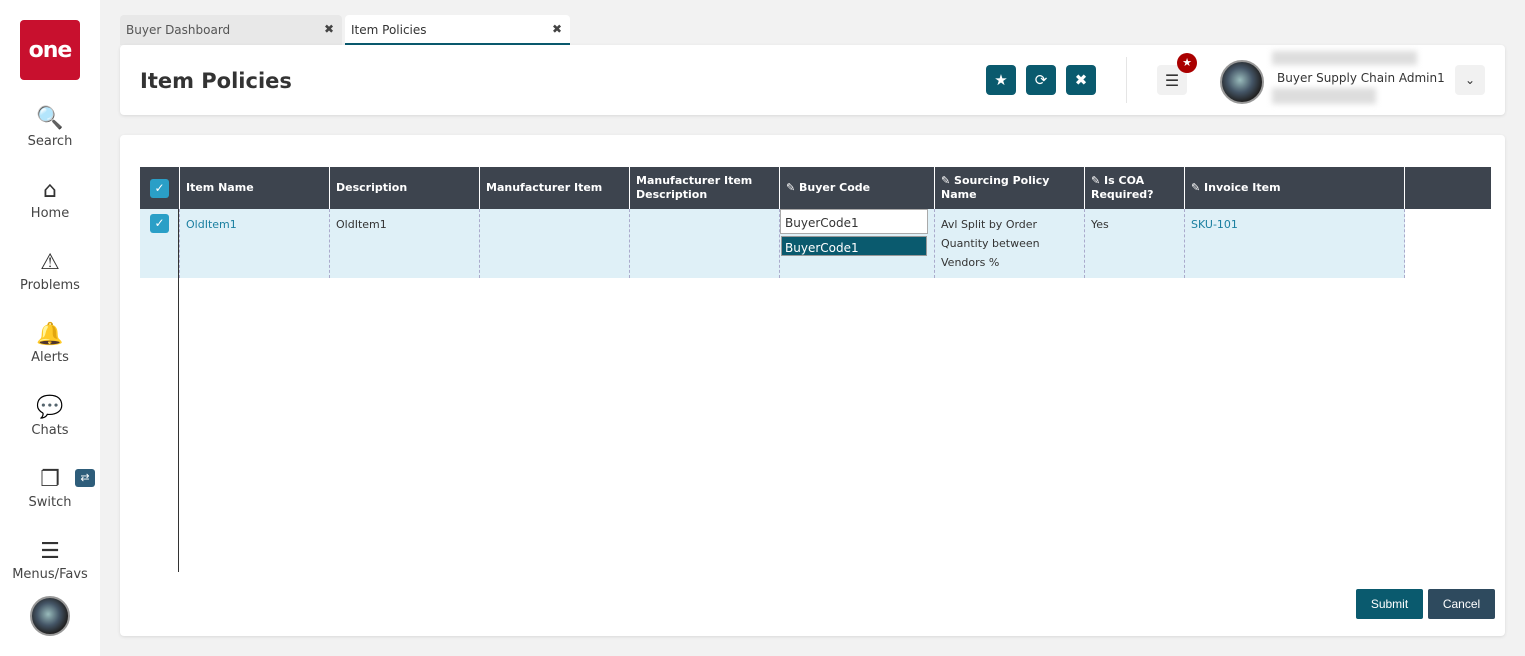  I want to click on tab-label: Buyer Dashboard, so click(178, 30).